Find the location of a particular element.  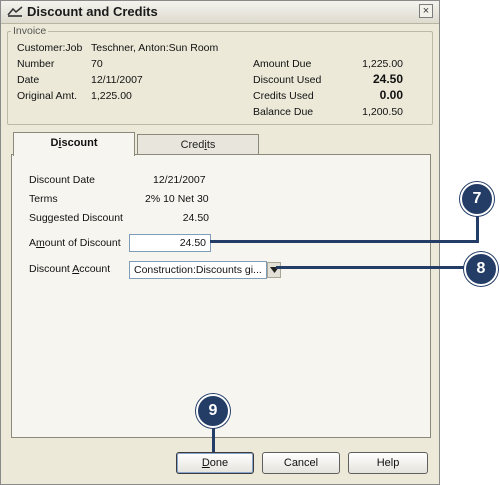

help-button: Help is located at coordinates (388, 463).